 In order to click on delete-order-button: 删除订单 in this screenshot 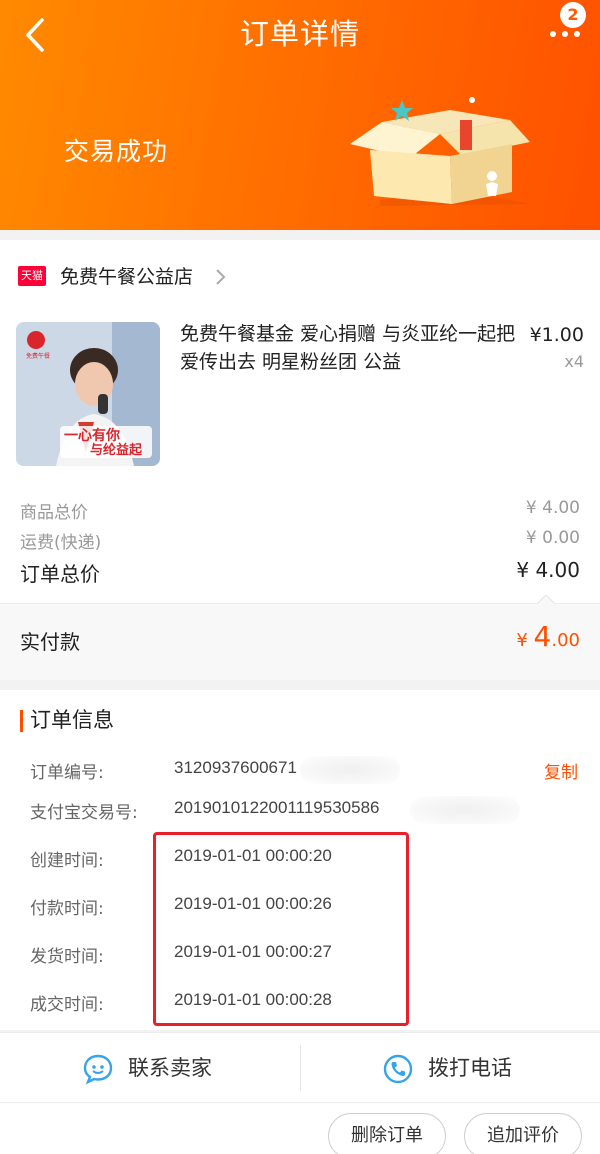, I will do `click(387, 1133)`.